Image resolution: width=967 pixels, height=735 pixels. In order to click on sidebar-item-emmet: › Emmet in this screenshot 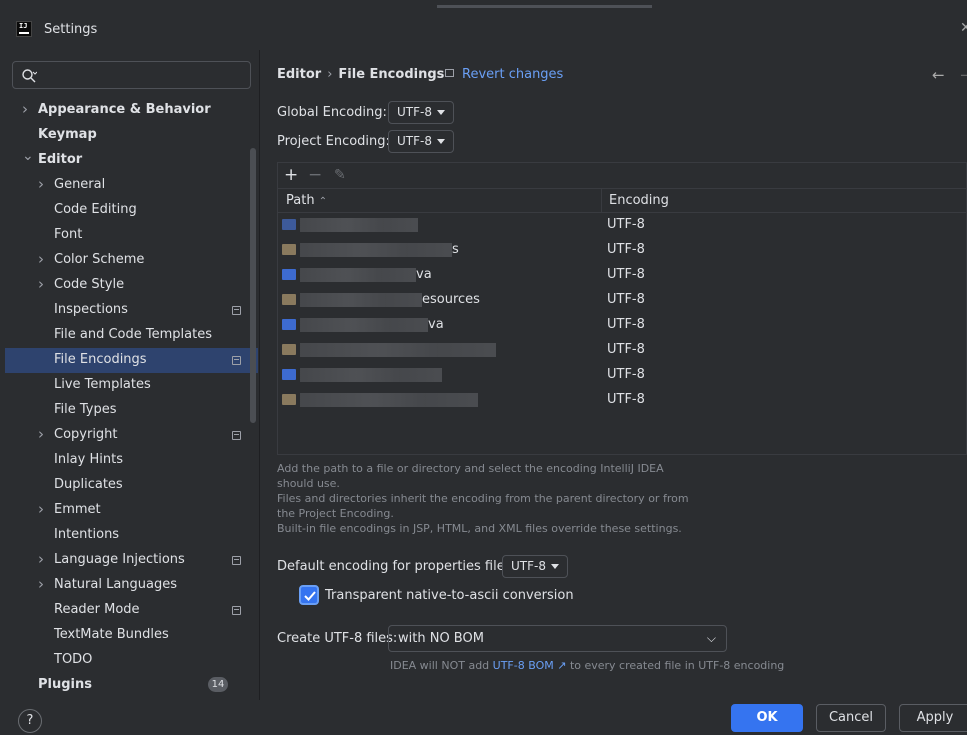, I will do `click(129, 510)`.